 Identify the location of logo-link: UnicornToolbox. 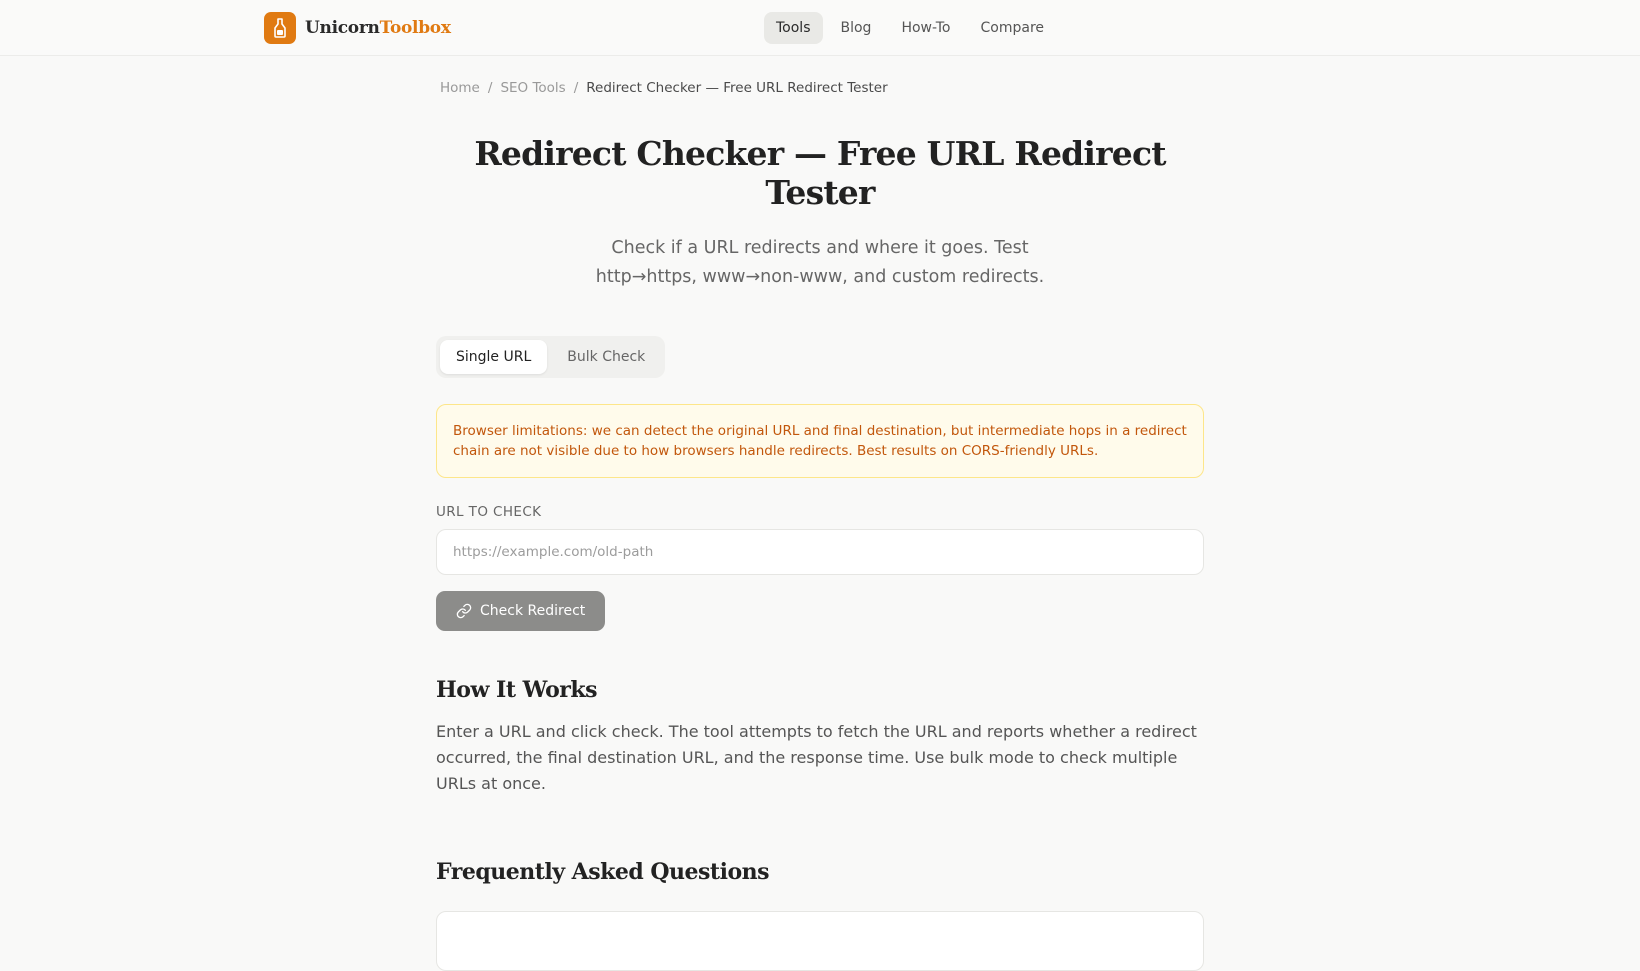
(357, 28).